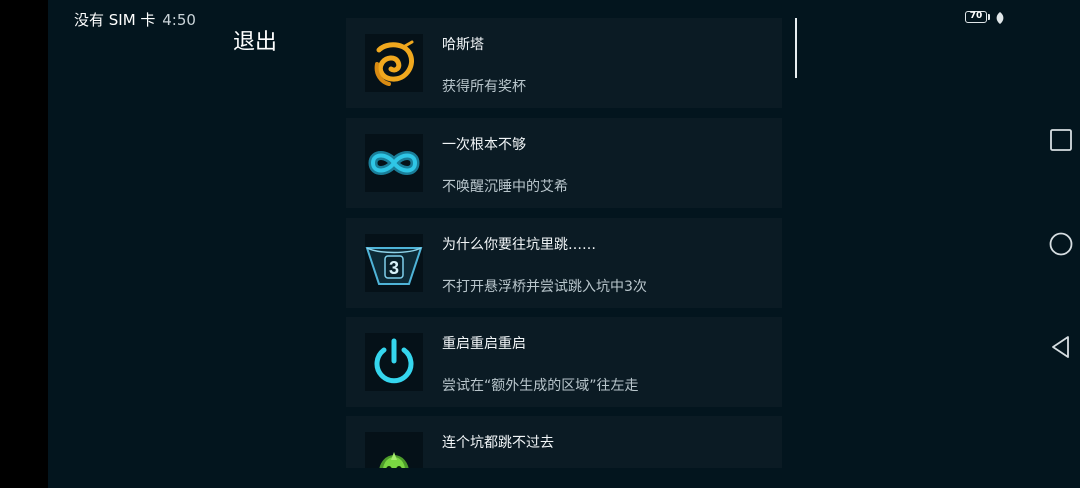  Describe the element at coordinates (498, 443) in the screenshot. I see `achievement-title: 连个坑都跳不过去` at that location.